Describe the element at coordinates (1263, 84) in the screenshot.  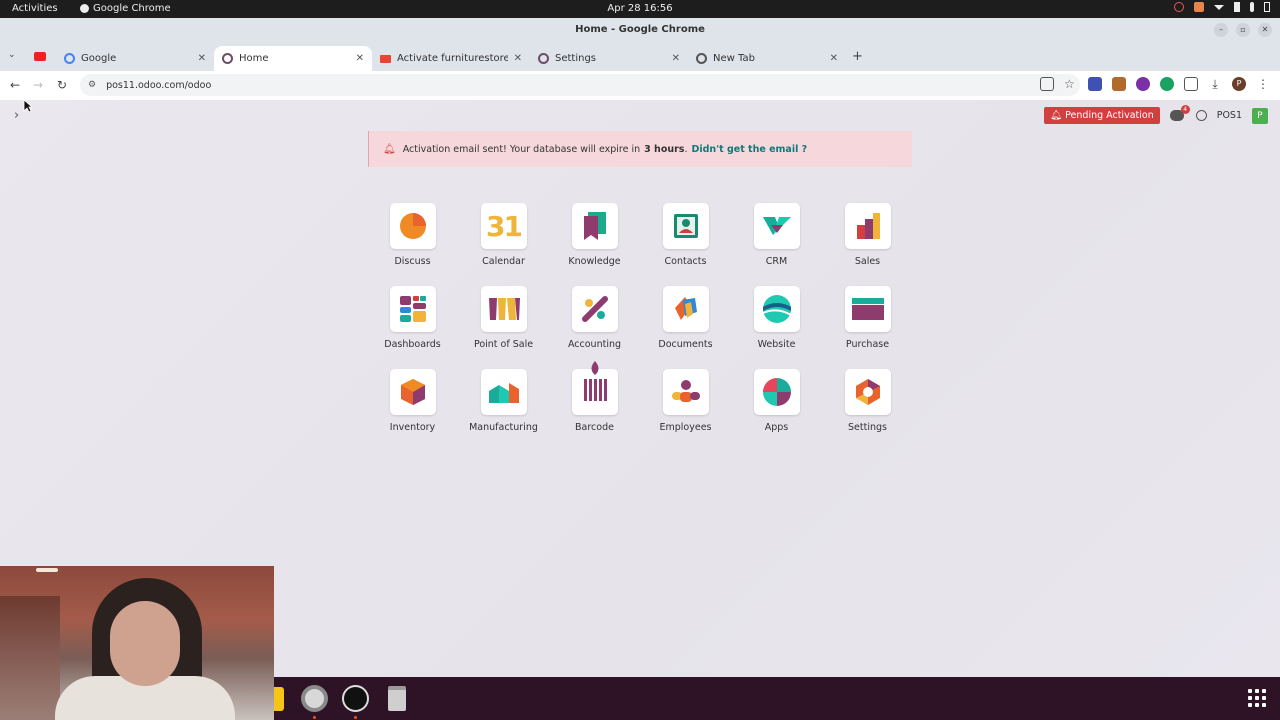
I see `chrome-menu-icon: ⋮` at that location.